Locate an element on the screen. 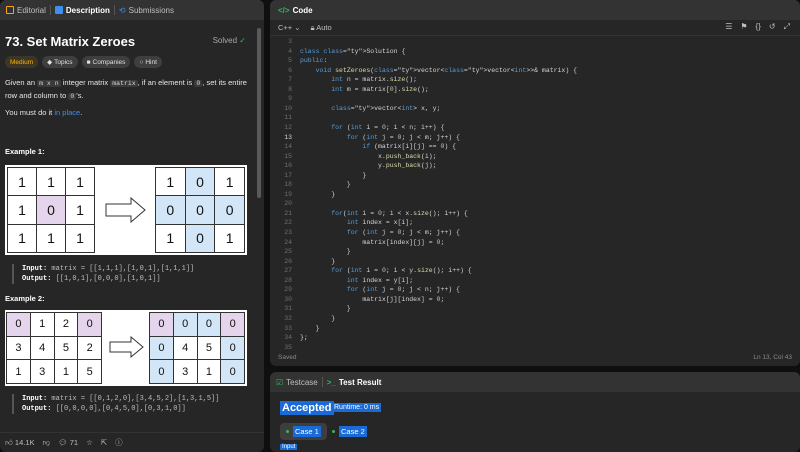 The height and width of the screenshot is (452, 800). lock-icon: ■ is located at coordinates (88, 62).